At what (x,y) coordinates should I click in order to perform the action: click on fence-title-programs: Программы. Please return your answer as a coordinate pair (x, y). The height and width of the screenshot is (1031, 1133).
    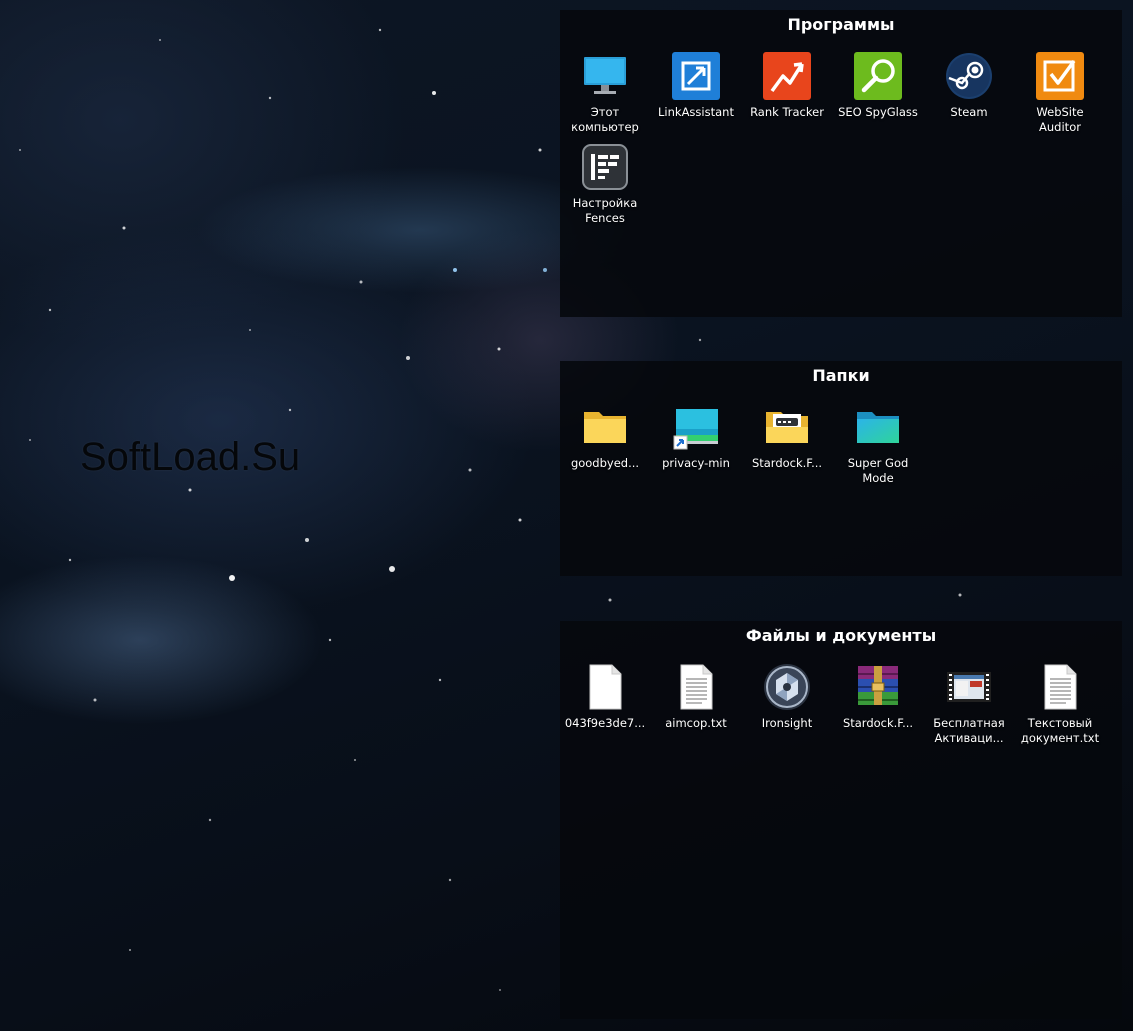
    Looking at the image, I should click on (841, 25).